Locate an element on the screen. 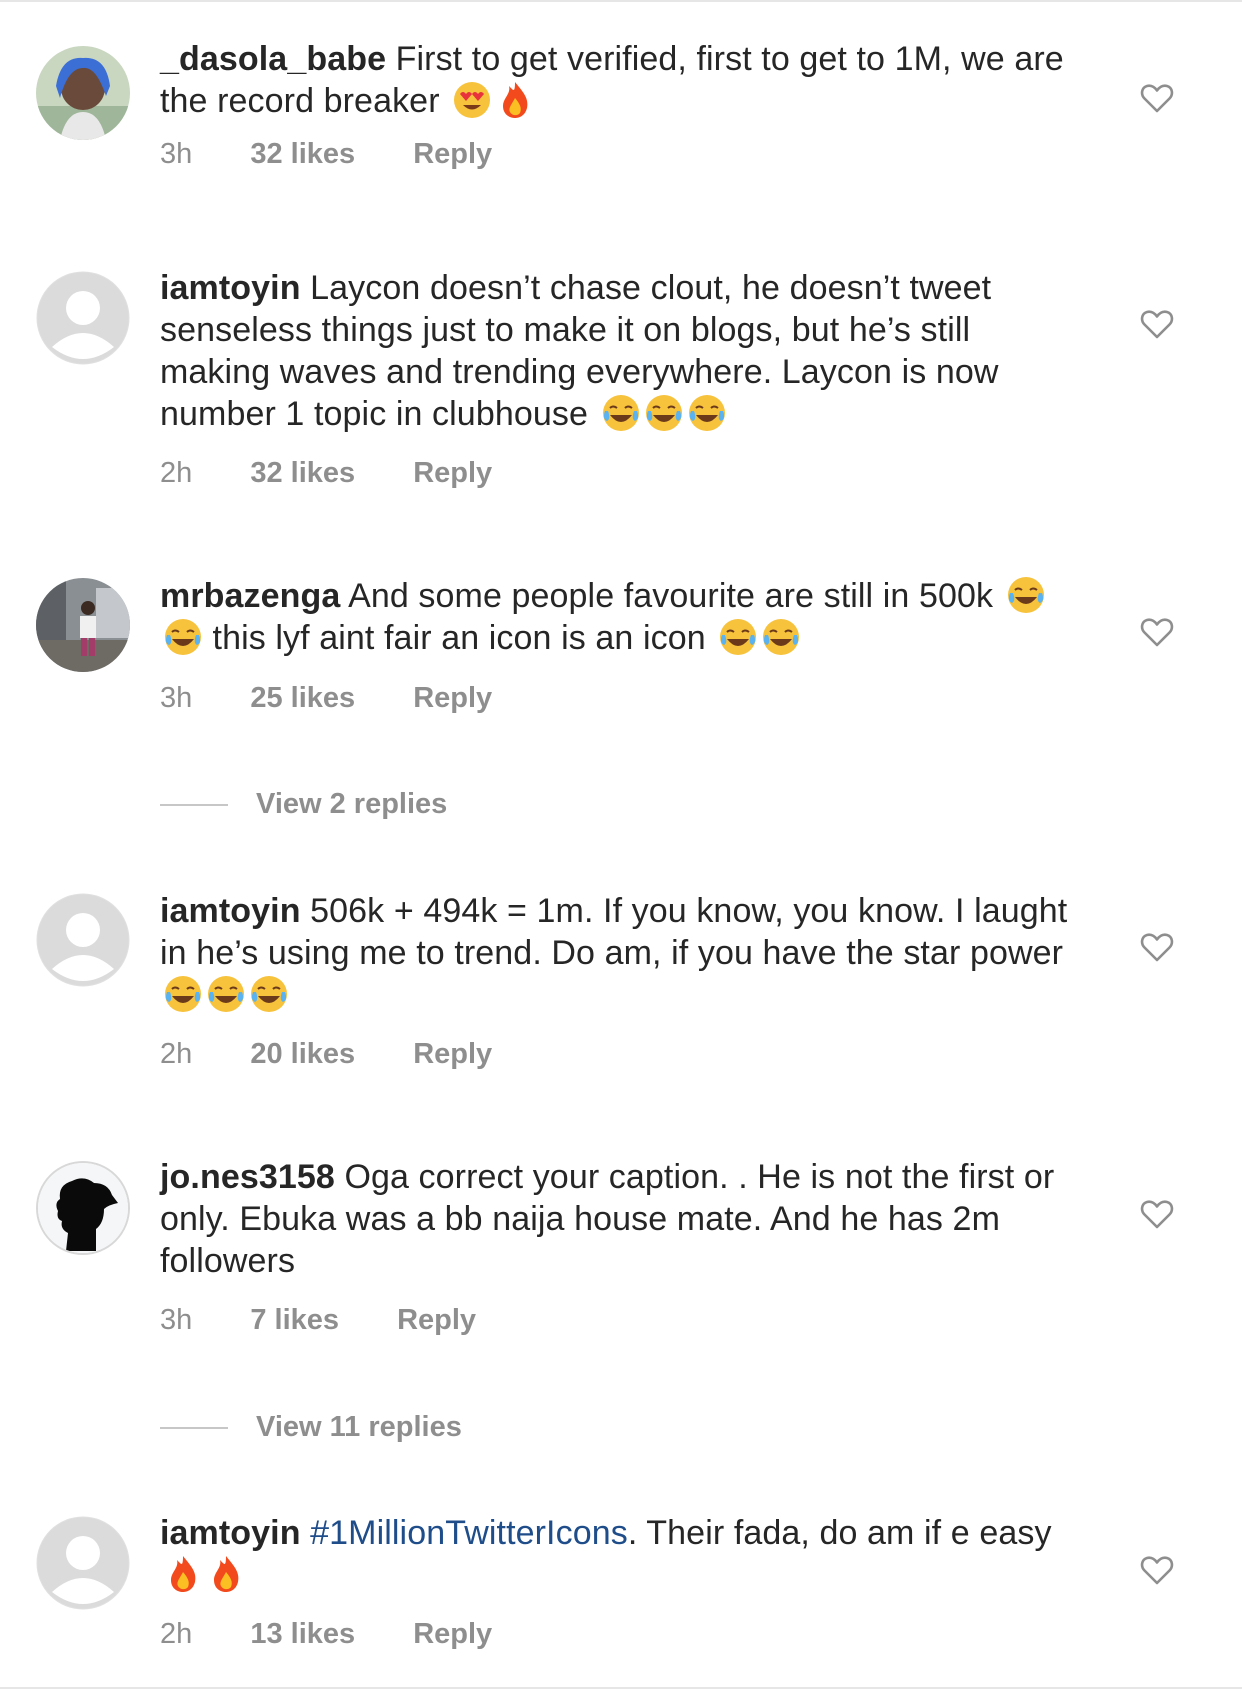 Image resolution: width=1242 pixels, height=1695 pixels. comment-likes: 13 likes is located at coordinates (302, 1634).